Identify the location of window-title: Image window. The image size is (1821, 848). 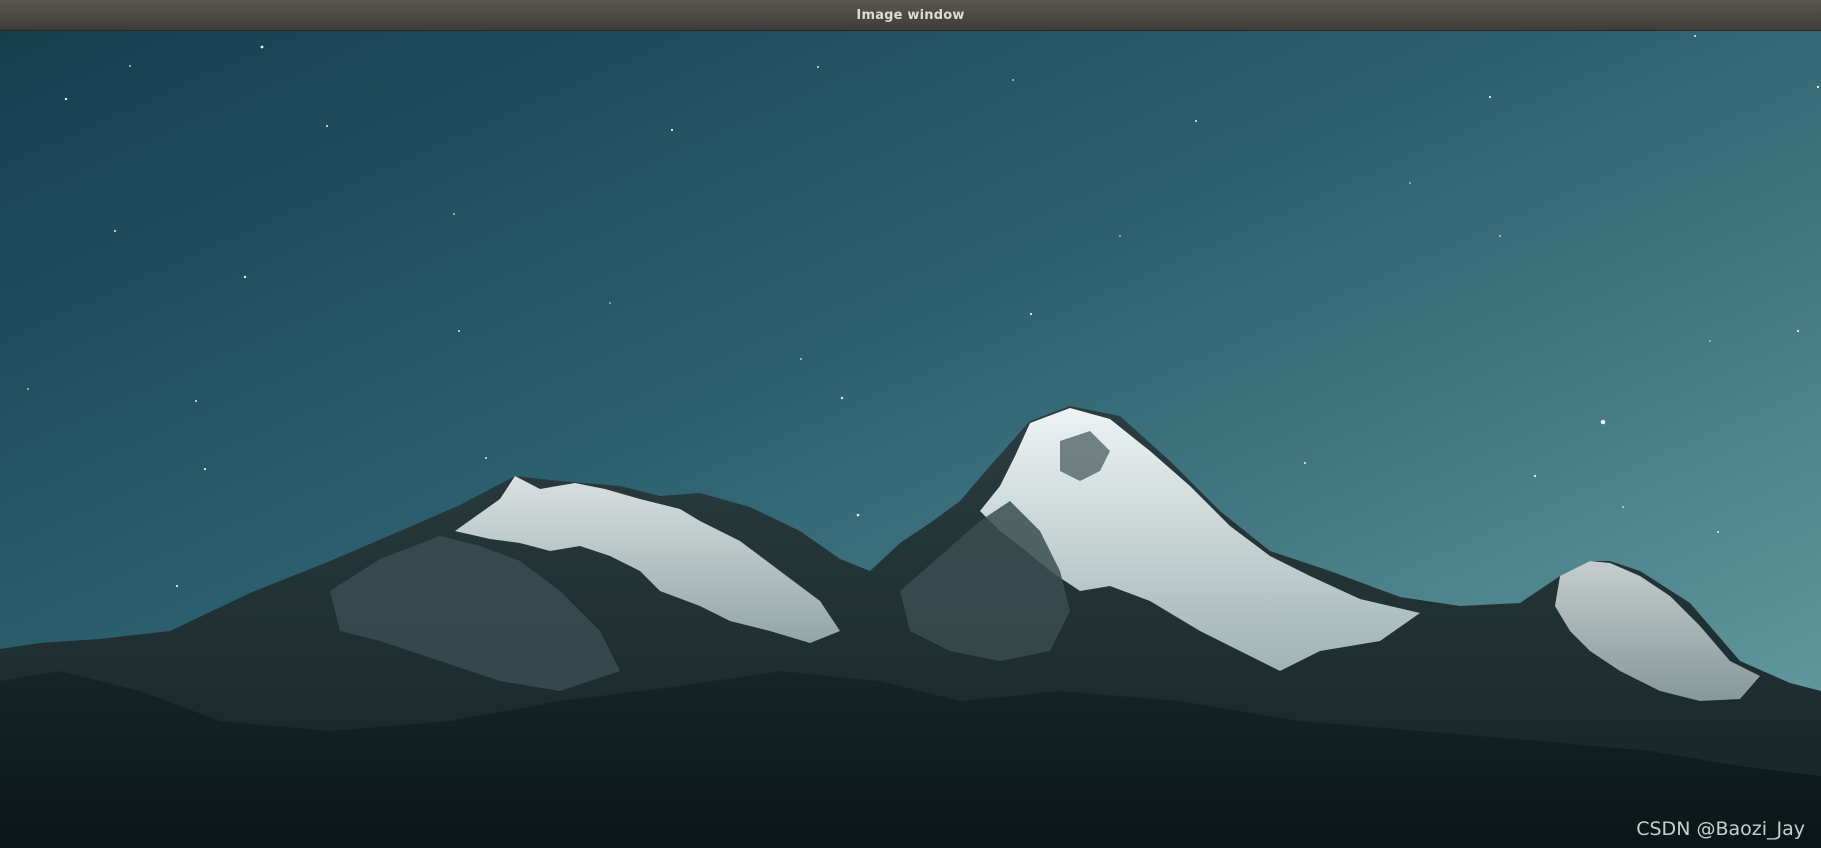
(910, 15).